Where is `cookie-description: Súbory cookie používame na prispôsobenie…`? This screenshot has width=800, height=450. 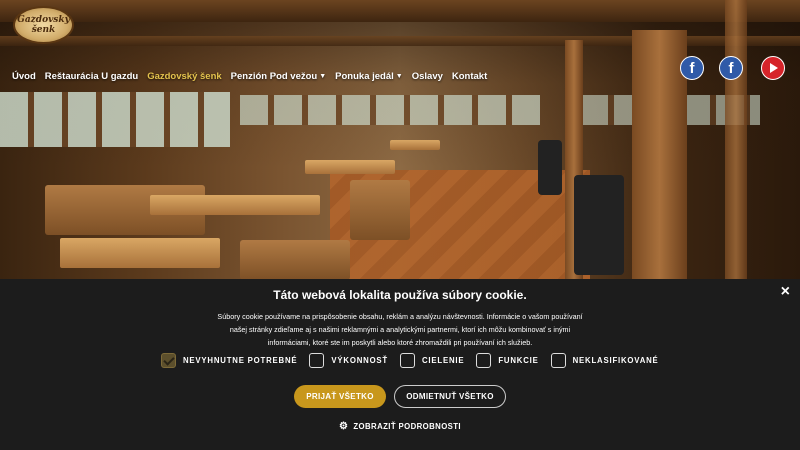
cookie-description: Súbory cookie používame na prispôsobenie… is located at coordinates (400, 329).